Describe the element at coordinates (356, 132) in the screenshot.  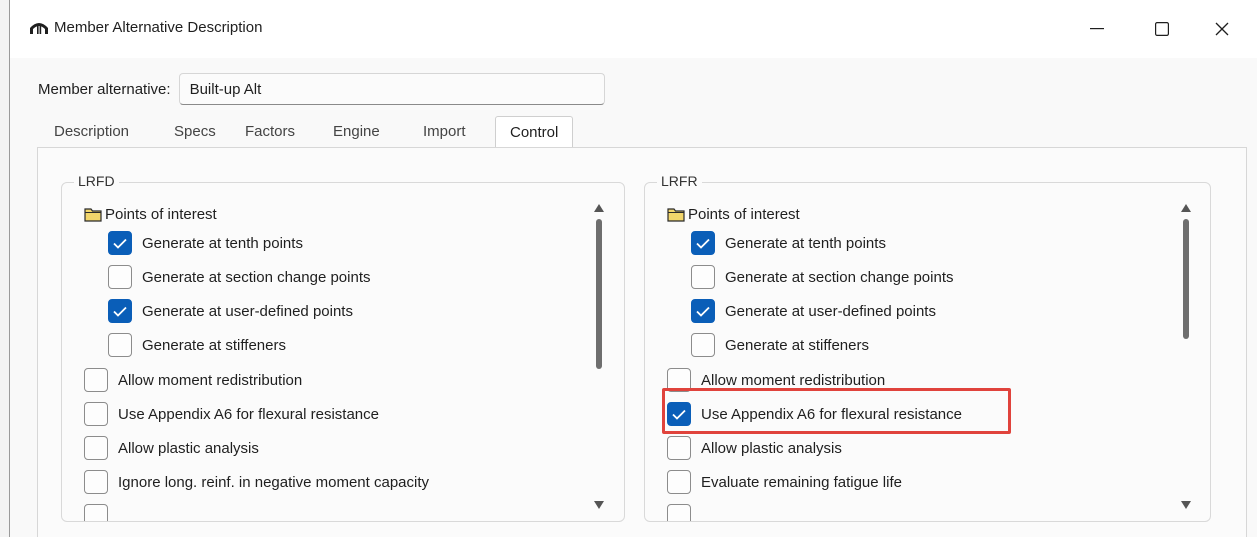
I see `tab-engine: Engine` at that location.